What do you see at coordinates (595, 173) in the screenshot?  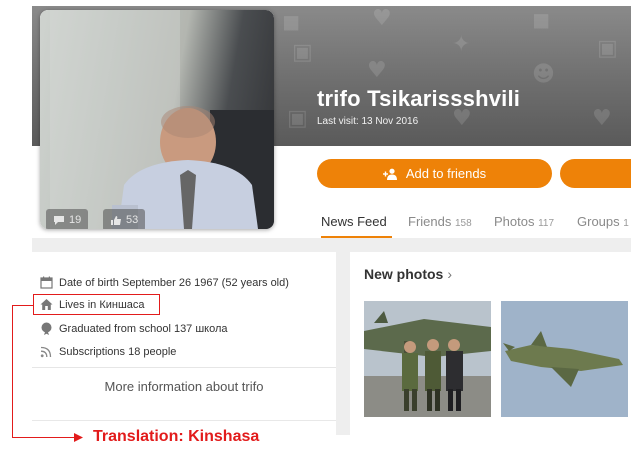 I see `secondary-action-button` at bounding box center [595, 173].